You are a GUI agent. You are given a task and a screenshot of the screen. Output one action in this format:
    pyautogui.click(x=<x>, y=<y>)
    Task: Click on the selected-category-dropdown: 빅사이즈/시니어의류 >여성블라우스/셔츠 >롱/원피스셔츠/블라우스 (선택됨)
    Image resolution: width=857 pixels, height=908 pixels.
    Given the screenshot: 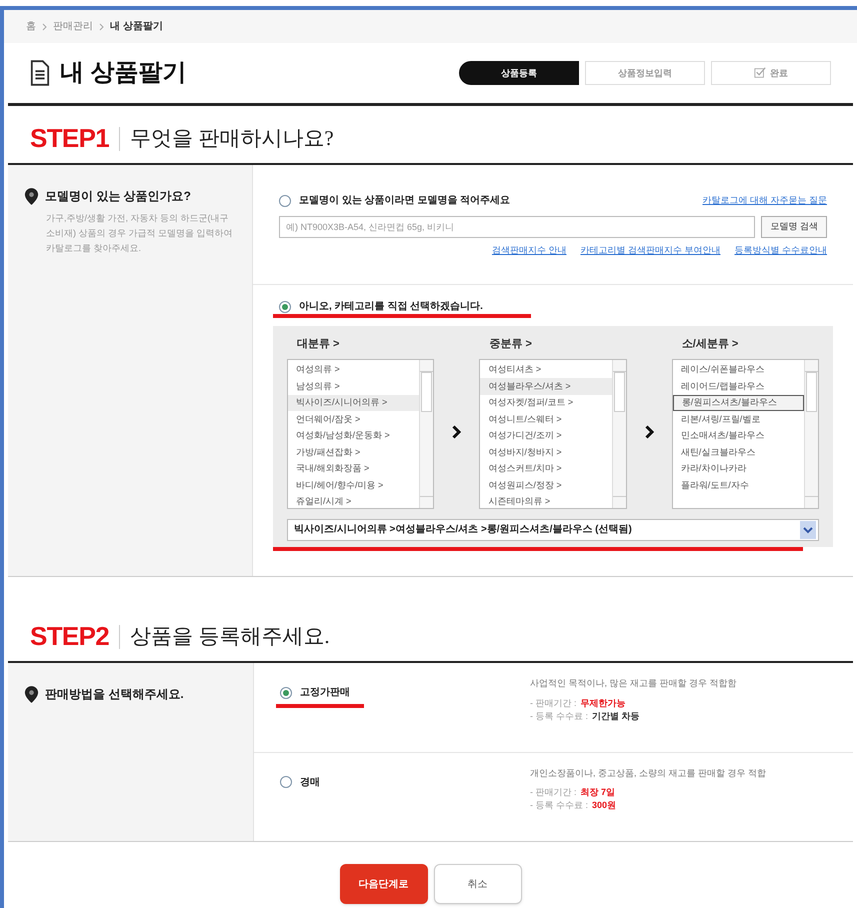 What is the action you would take?
    pyautogui.click(x=553, y=529)
    